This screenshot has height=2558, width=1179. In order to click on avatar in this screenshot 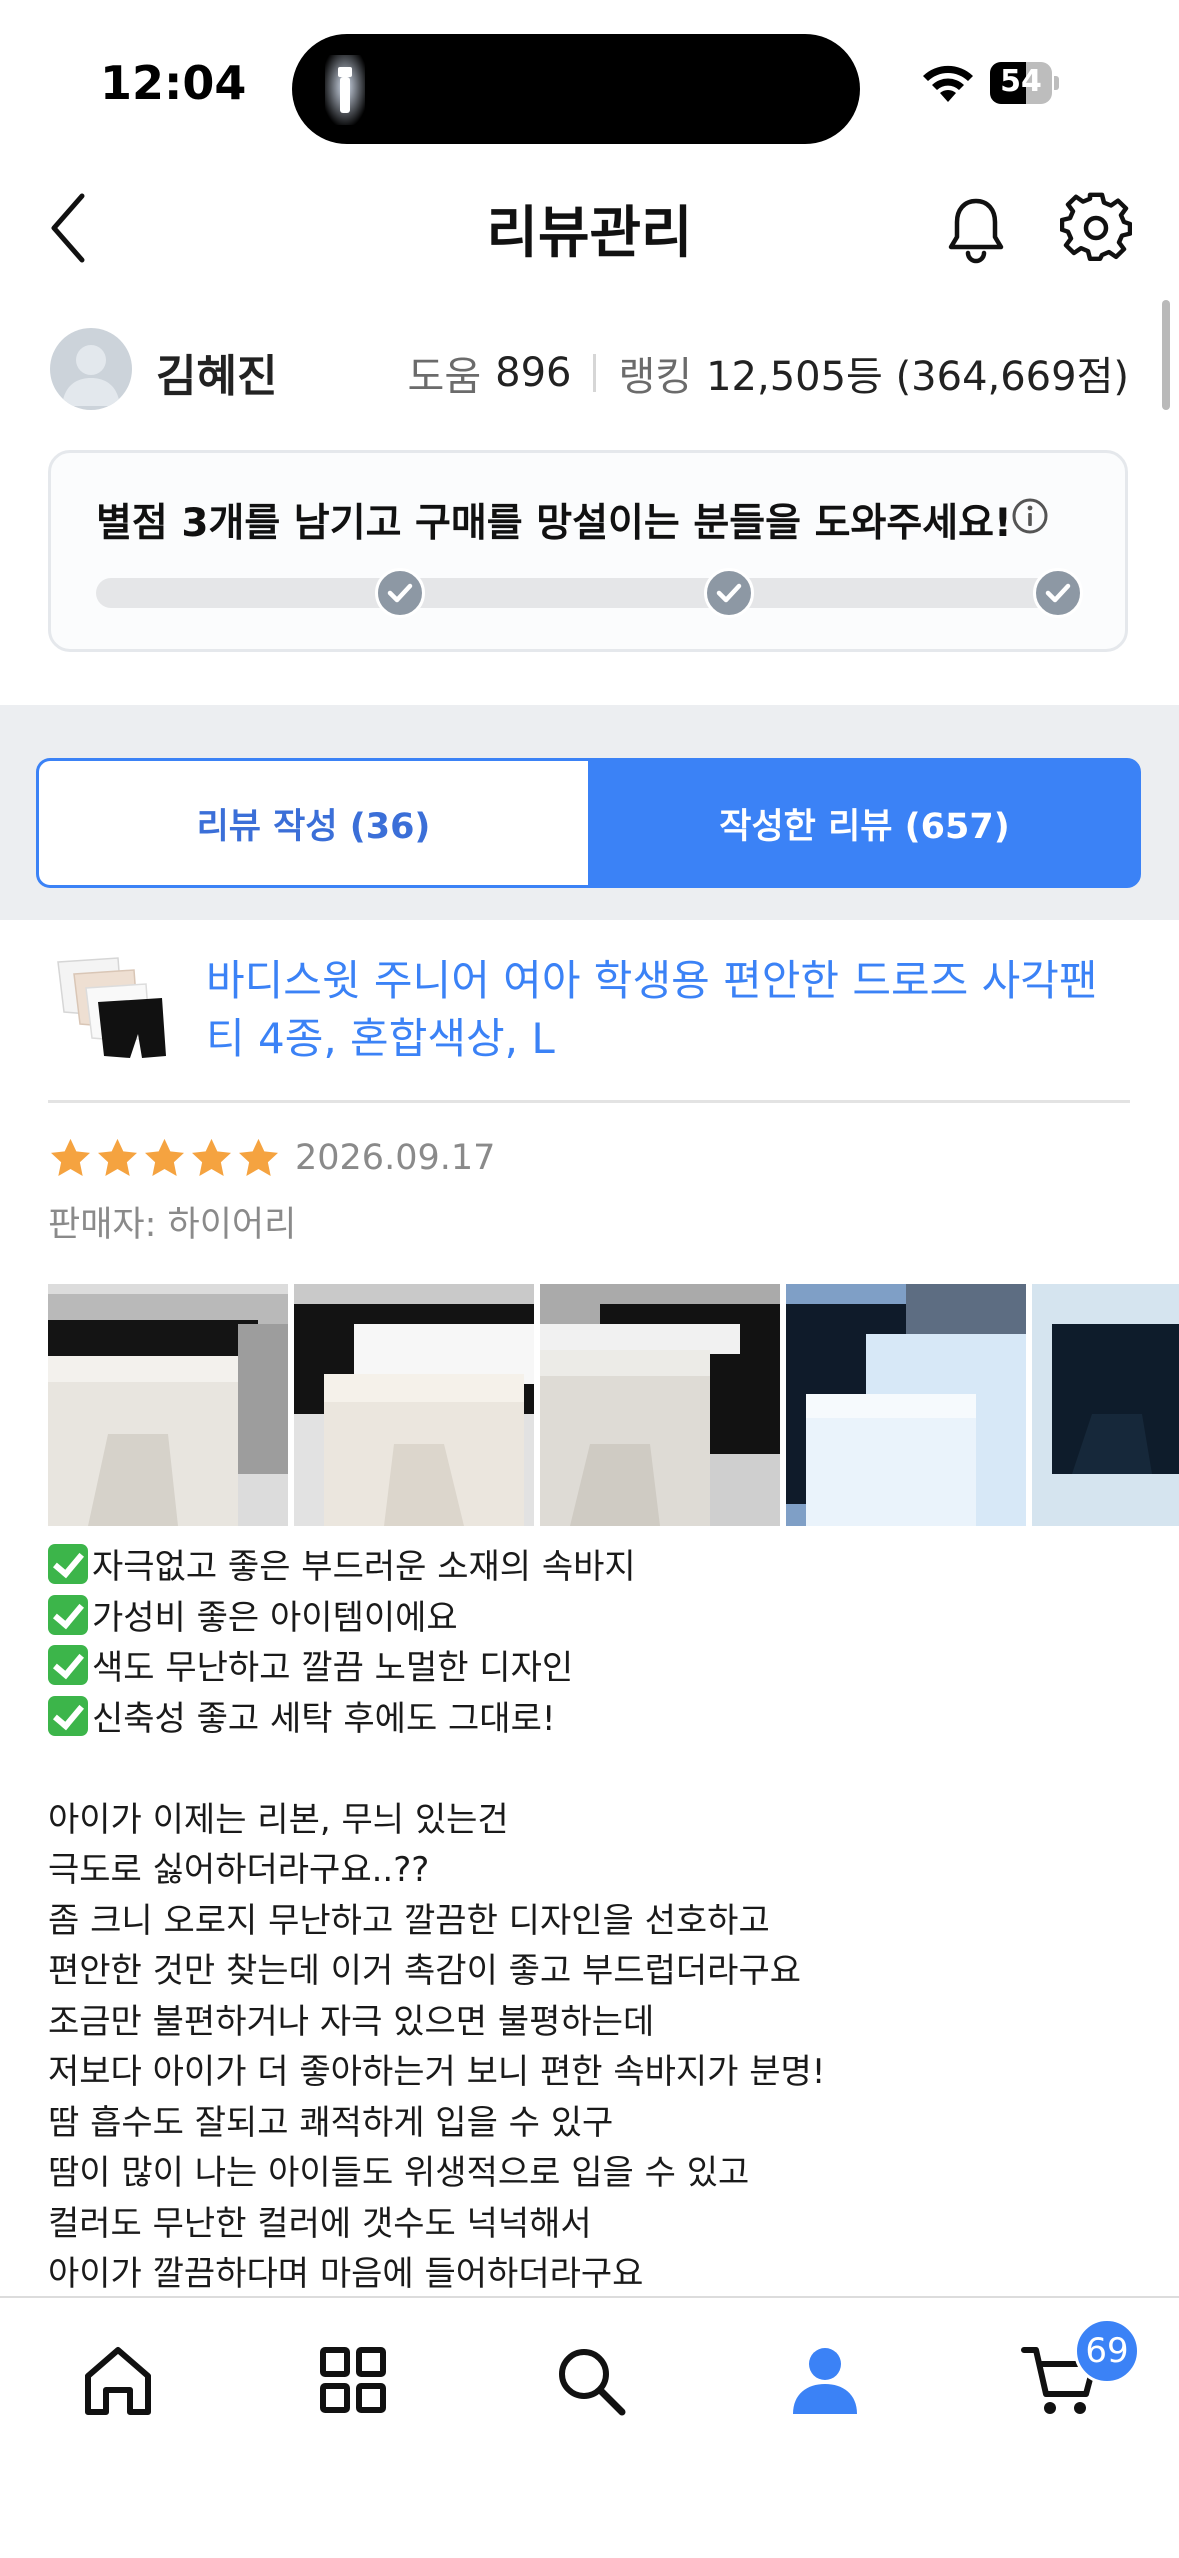, I will do `click(91, 369)`.